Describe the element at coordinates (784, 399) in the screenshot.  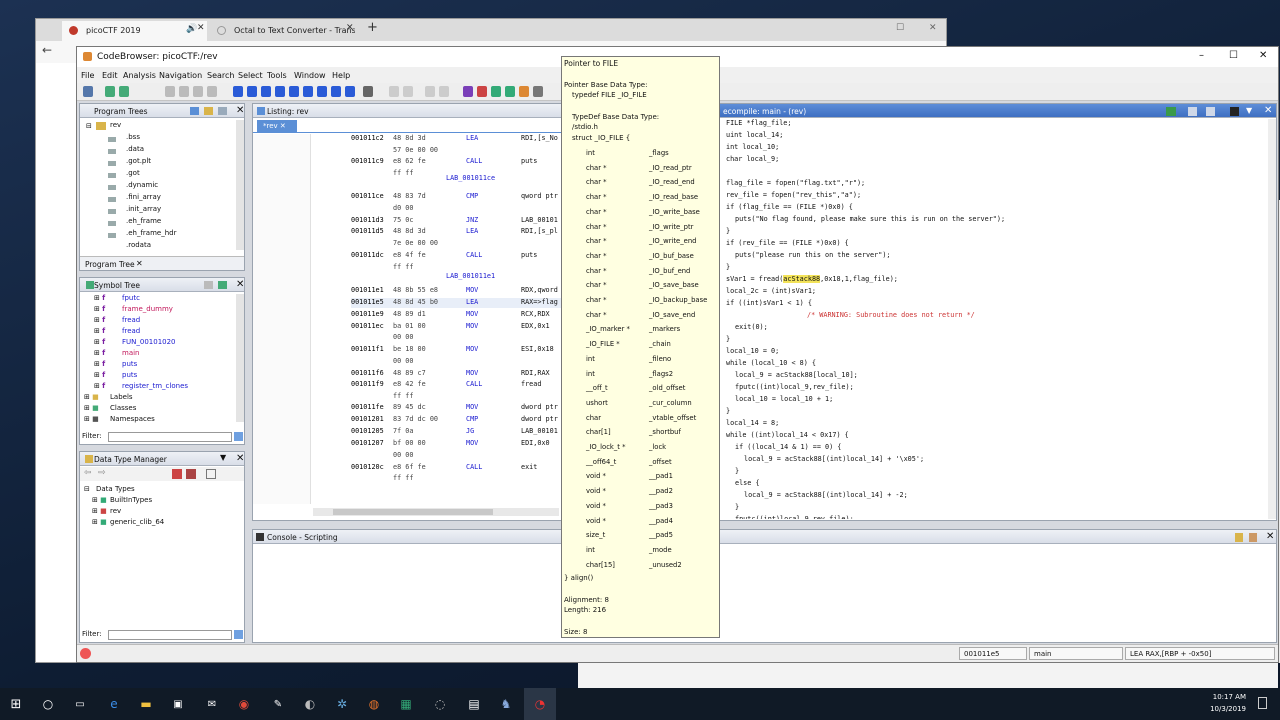
I see `code-line: local_10 = local_10 + 1;` at that location.